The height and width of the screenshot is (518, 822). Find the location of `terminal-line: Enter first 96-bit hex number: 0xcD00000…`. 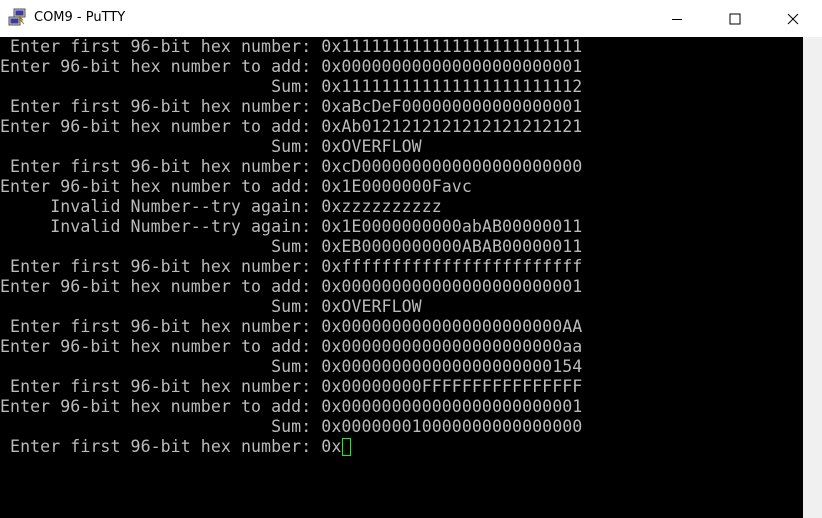

terminal-line: Enter first 96-bit hex number: 0xcD00000… is located at coordinates (291, 166).